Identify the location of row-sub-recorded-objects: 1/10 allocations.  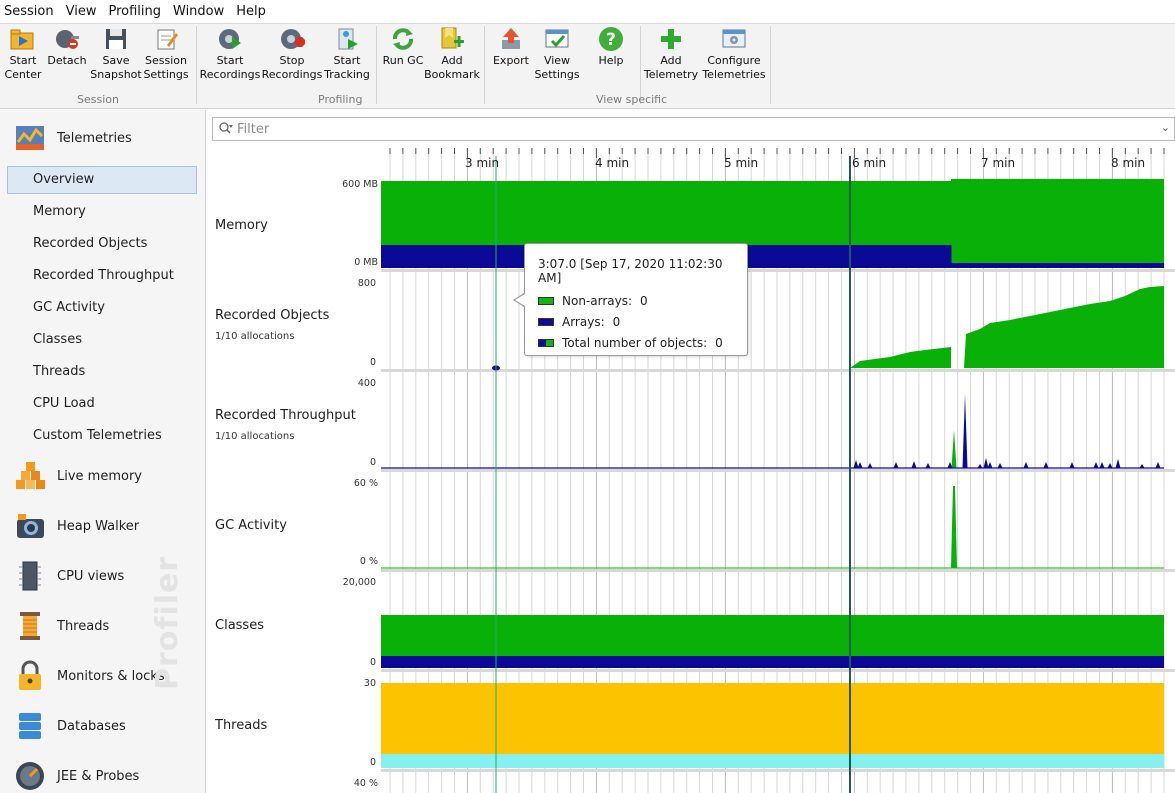
(255, 336).